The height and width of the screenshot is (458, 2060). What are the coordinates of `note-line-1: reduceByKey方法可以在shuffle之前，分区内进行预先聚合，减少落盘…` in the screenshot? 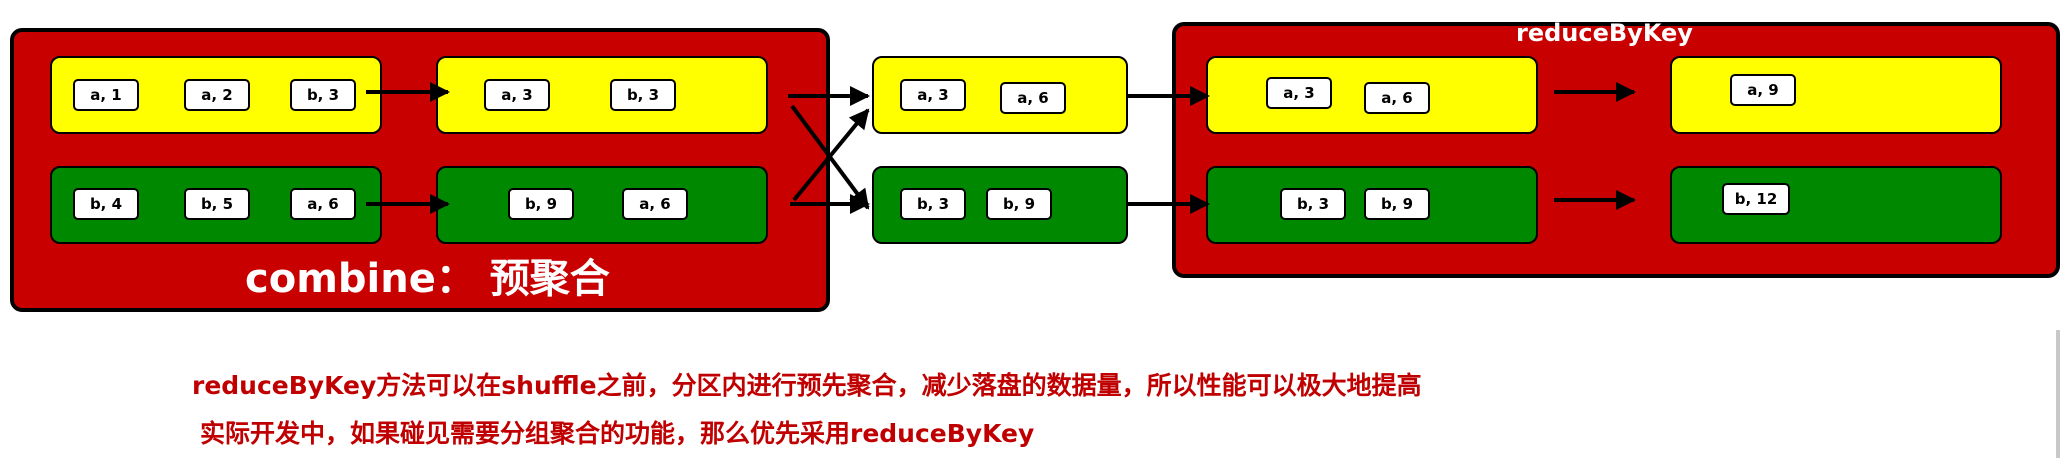 It's located at (807, 385).